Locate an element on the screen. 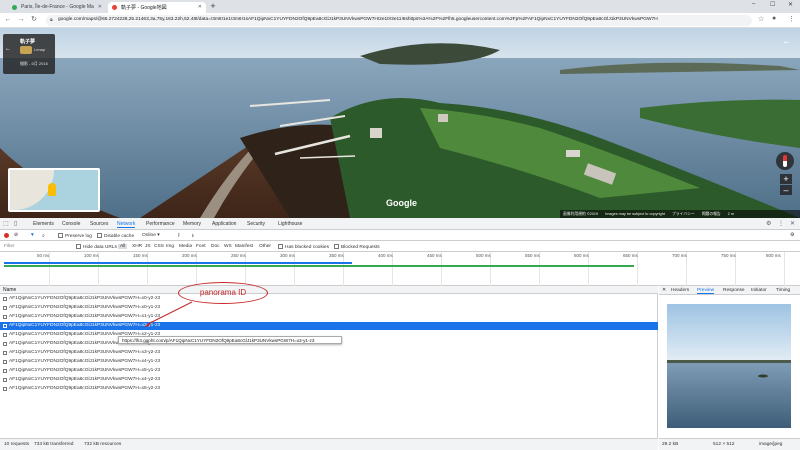 The image size is (800, 450). tab-response: Response is located at coordinates (734, 290).